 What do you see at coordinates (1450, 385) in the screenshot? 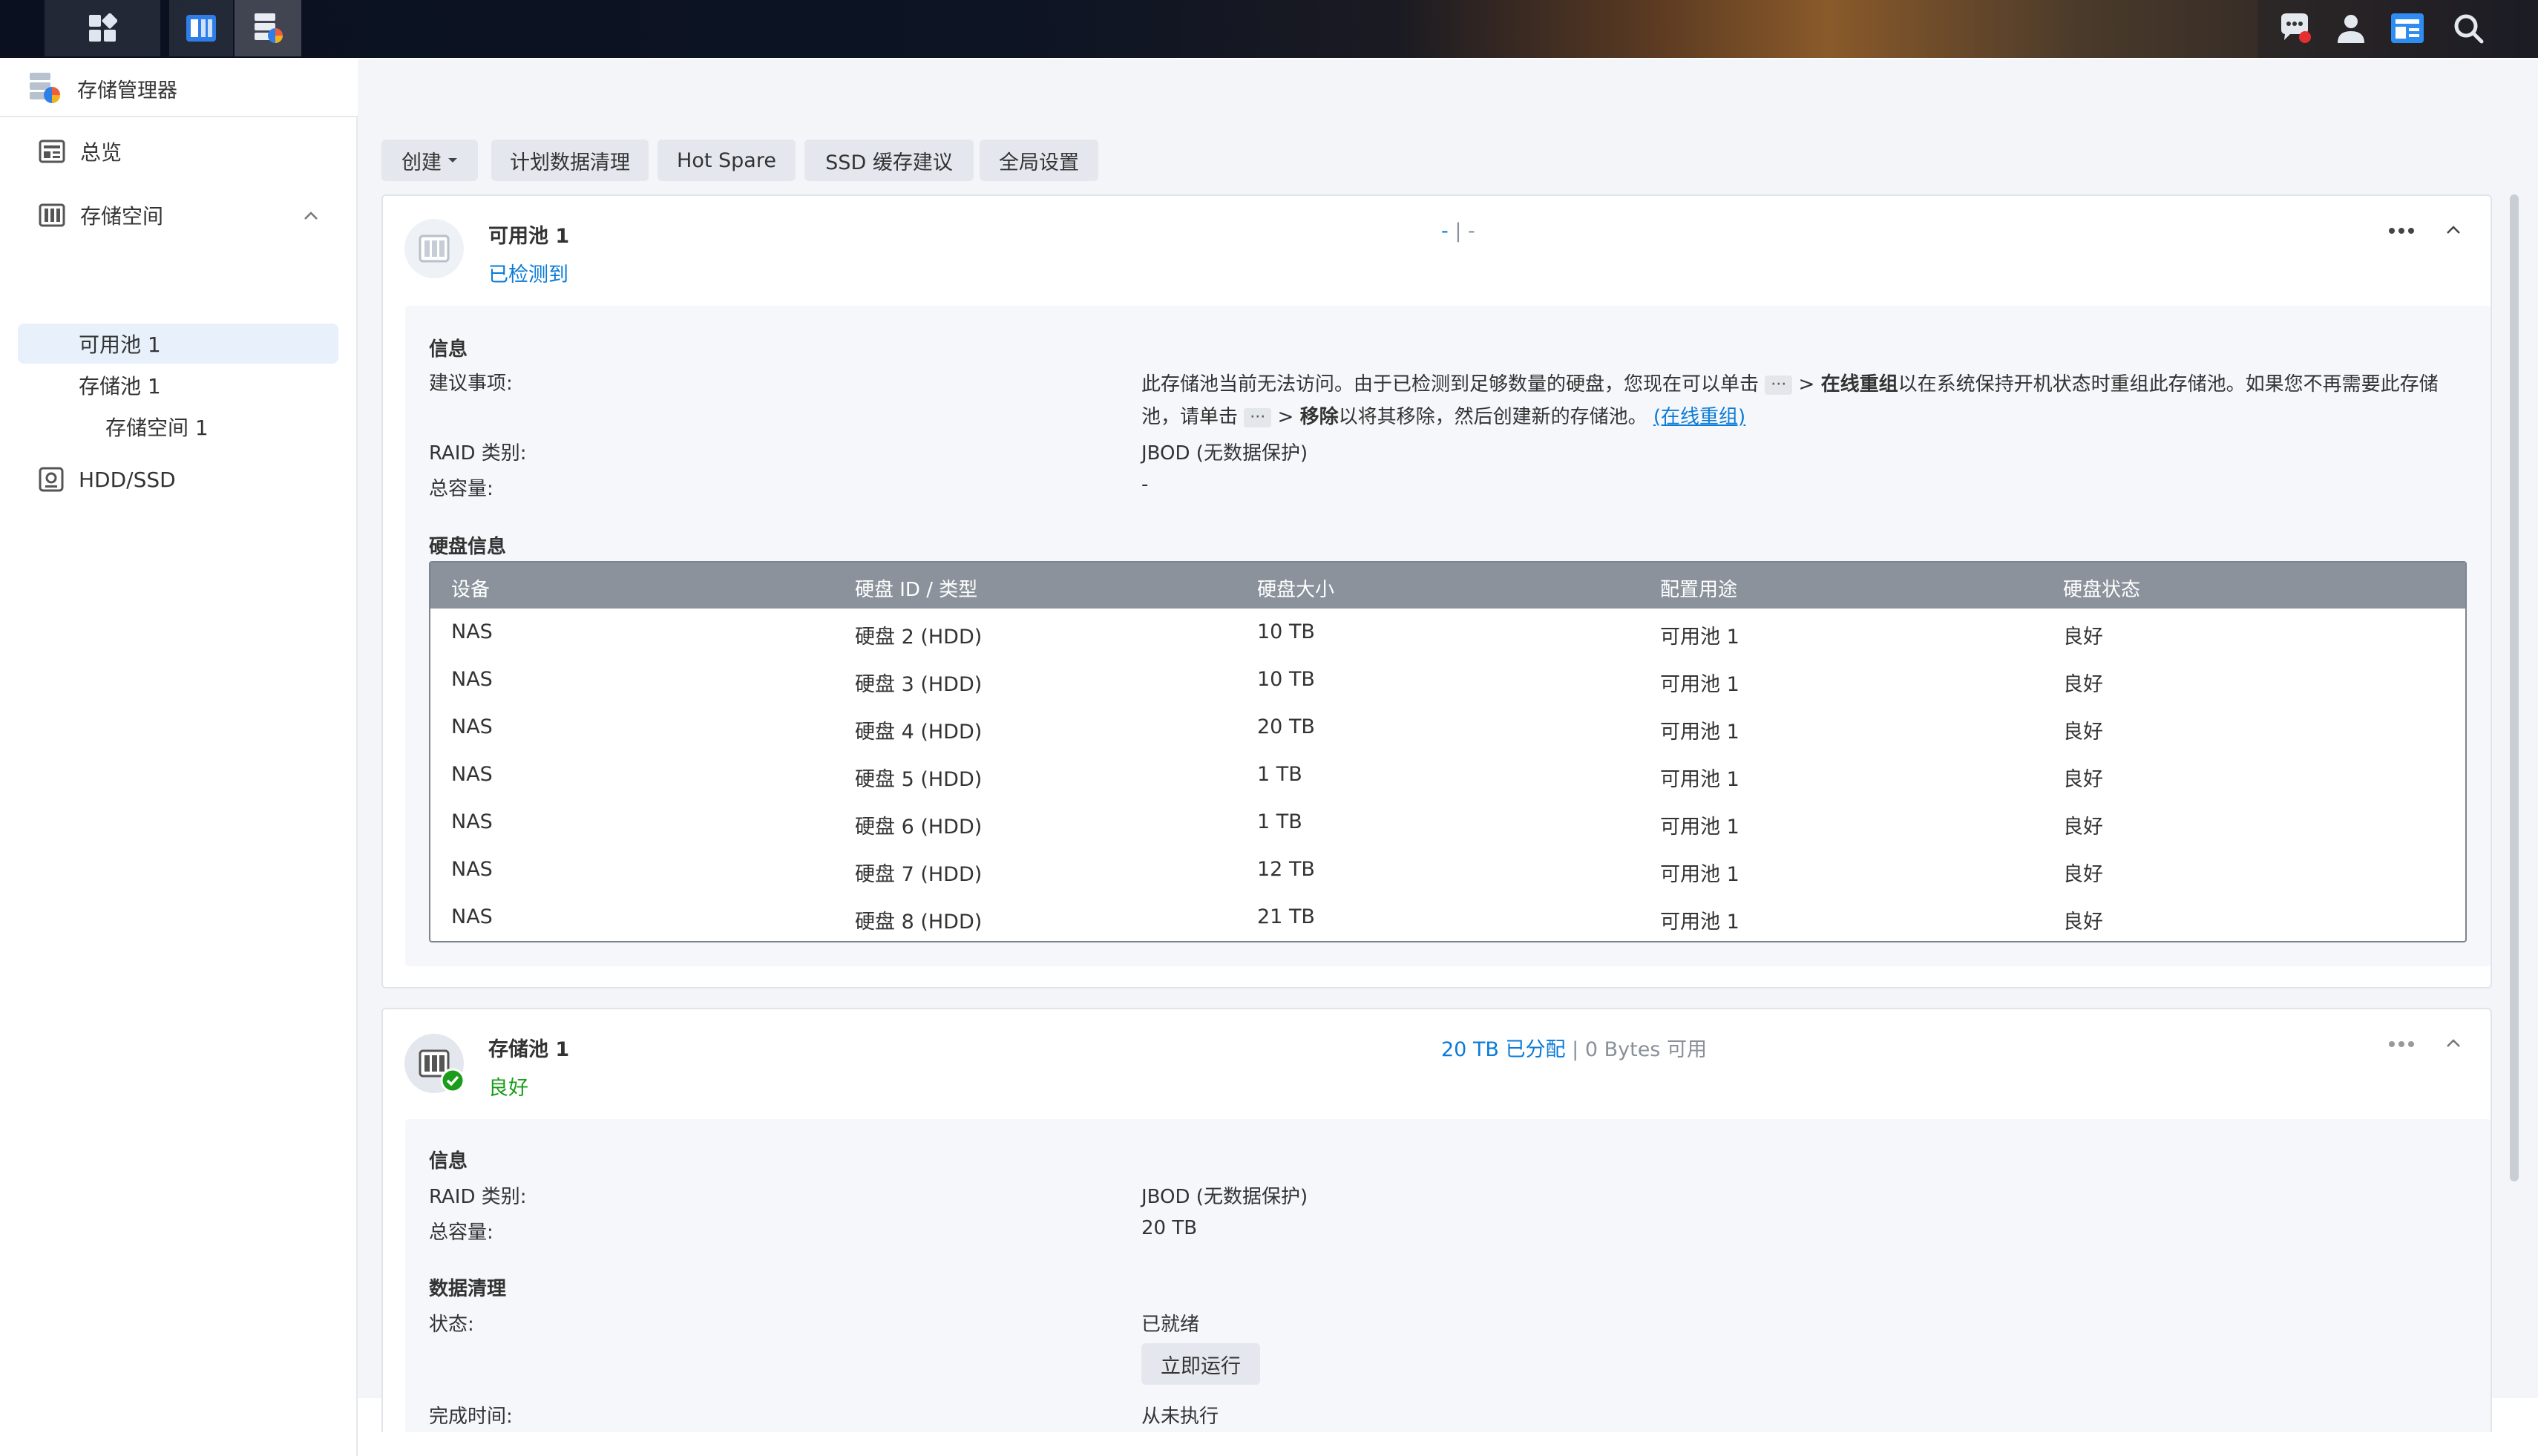
I see `advice-text-part: 此存储池当前无法访问。由于已检测到足够数量的硬盘，您现在可以单击` at bounding box center [1450, 385].